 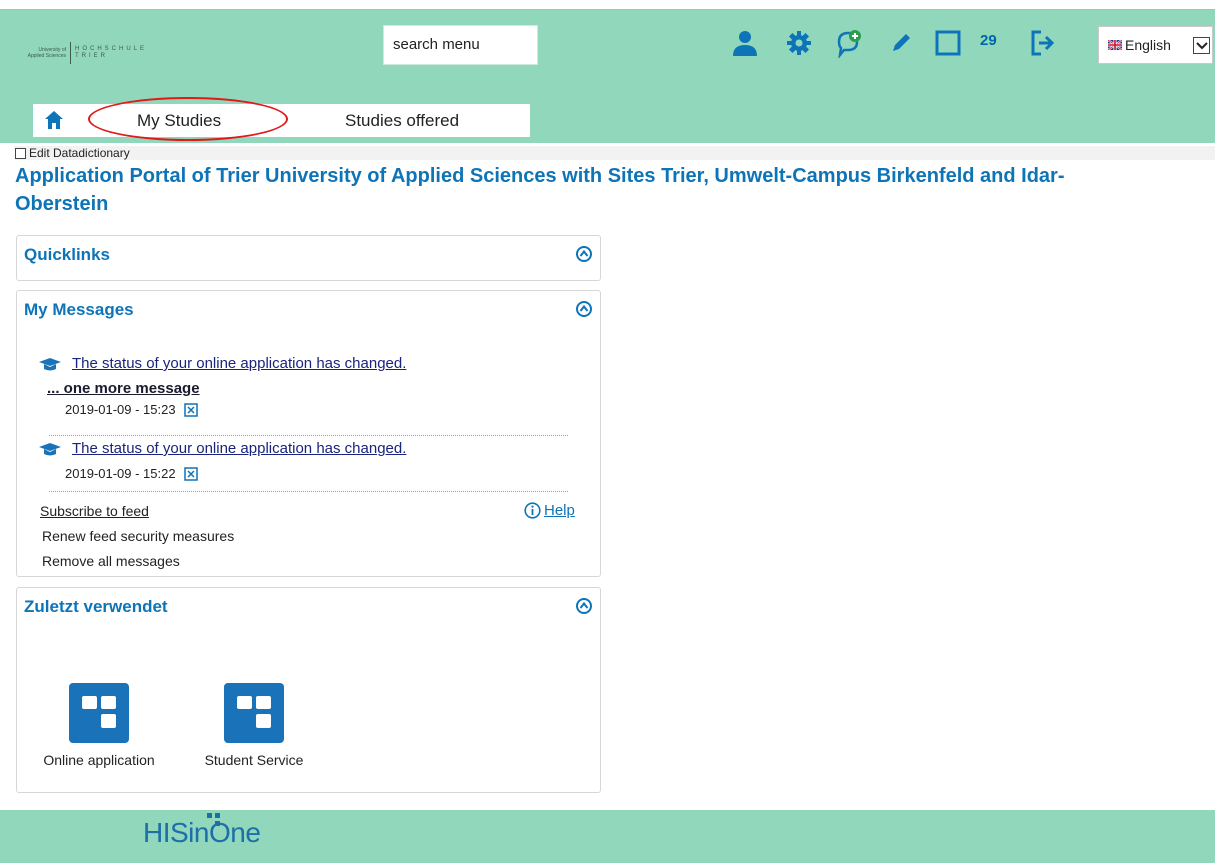 I want to click on app-label: Student Service, so click(x=254, y=760).